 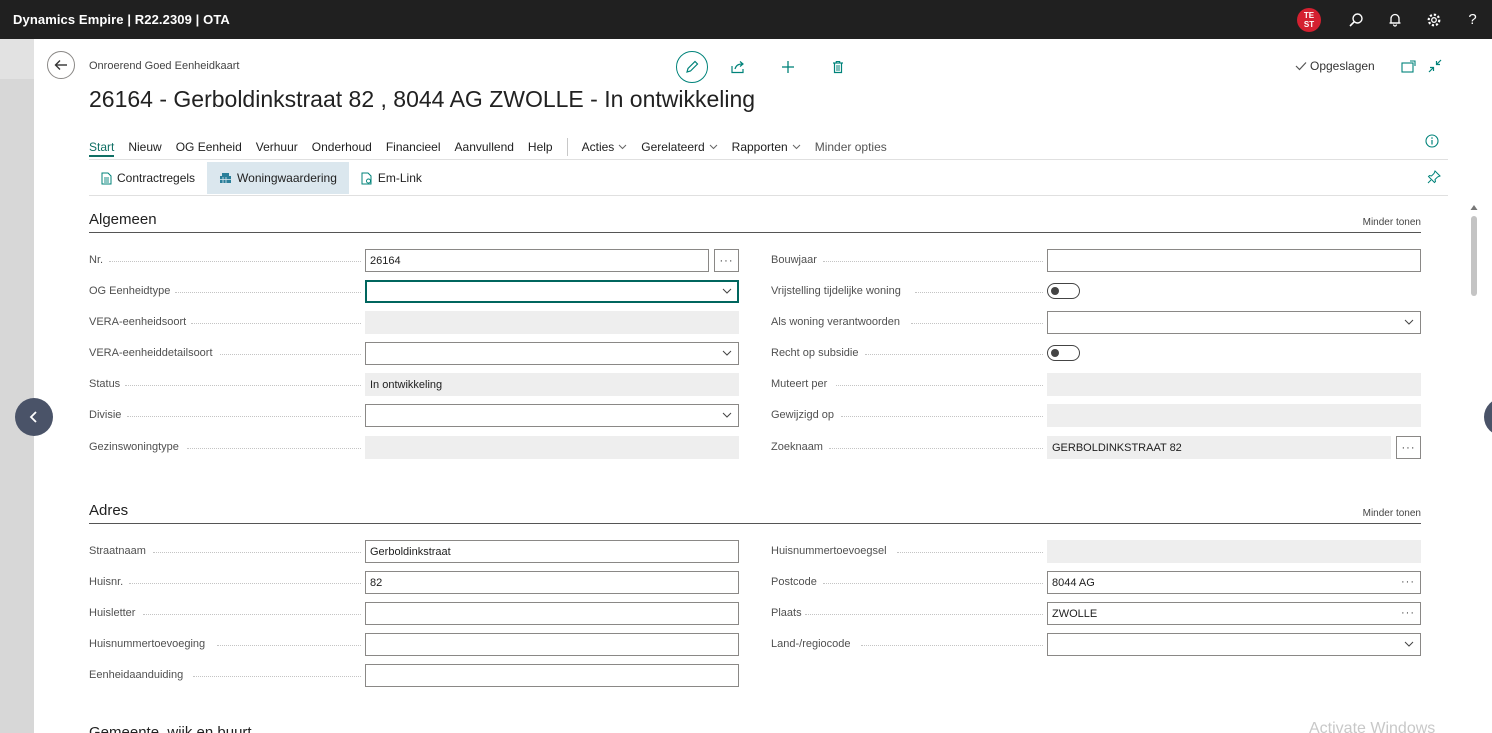 What do you see at coordinates (413, 147) in the screenshot?
I see `menu-financieel: Financieel` at bounding box center [413, 147].